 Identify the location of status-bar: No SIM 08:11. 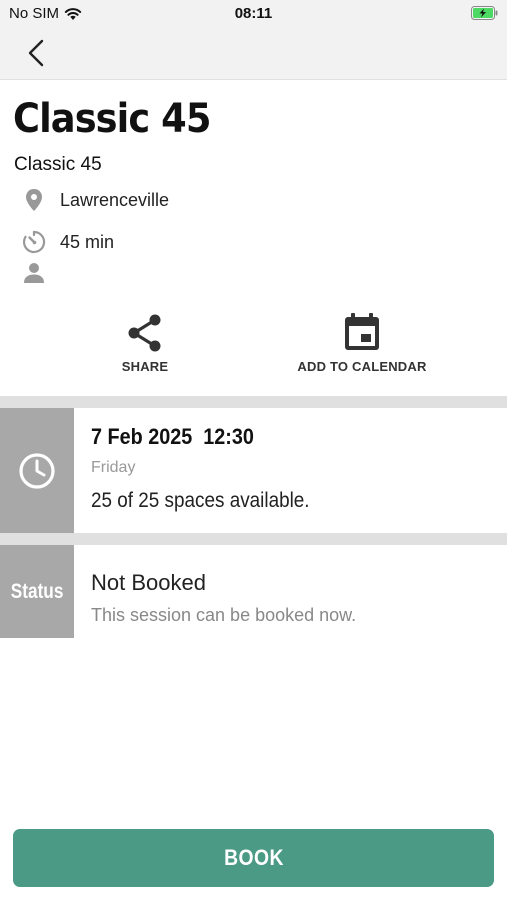
(253, 14).